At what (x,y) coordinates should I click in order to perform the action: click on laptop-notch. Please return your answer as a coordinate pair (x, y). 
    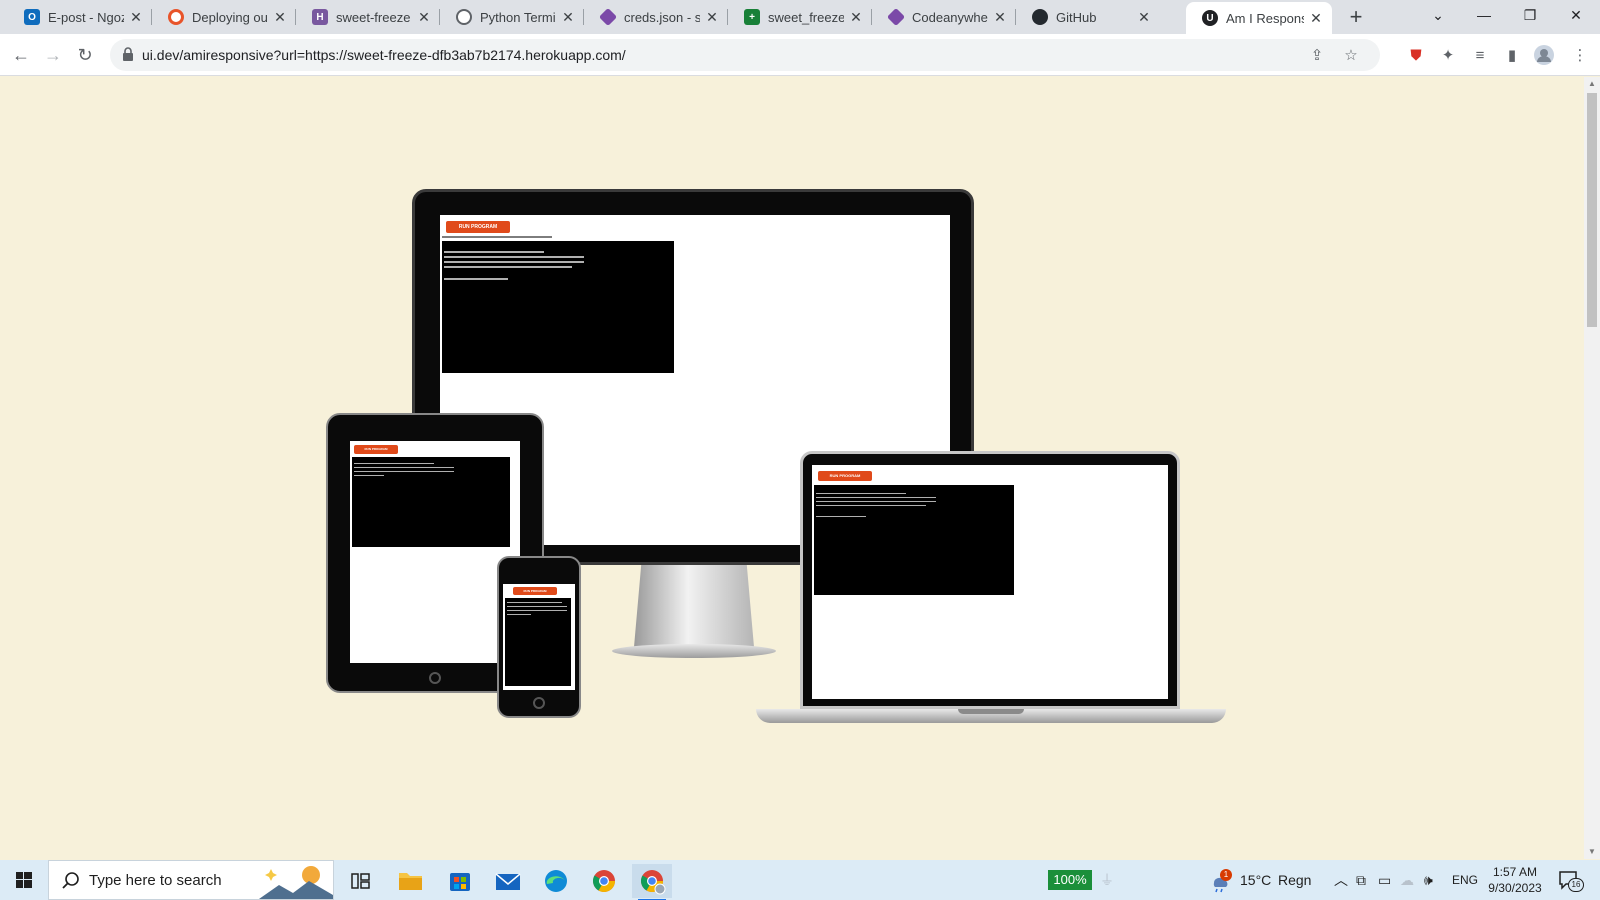
    Looking at the image, I should click on (991, 711).